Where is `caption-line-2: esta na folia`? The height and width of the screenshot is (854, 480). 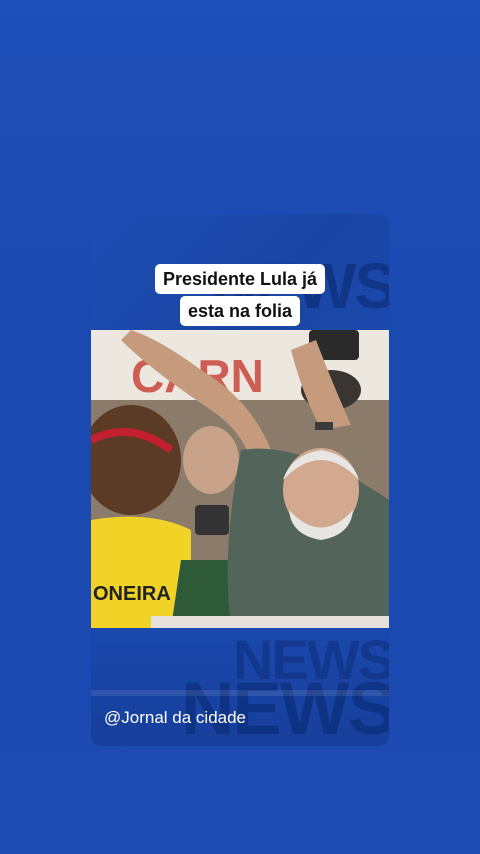
caption-line-2: esta na folia is located at coordinates (240, 311).